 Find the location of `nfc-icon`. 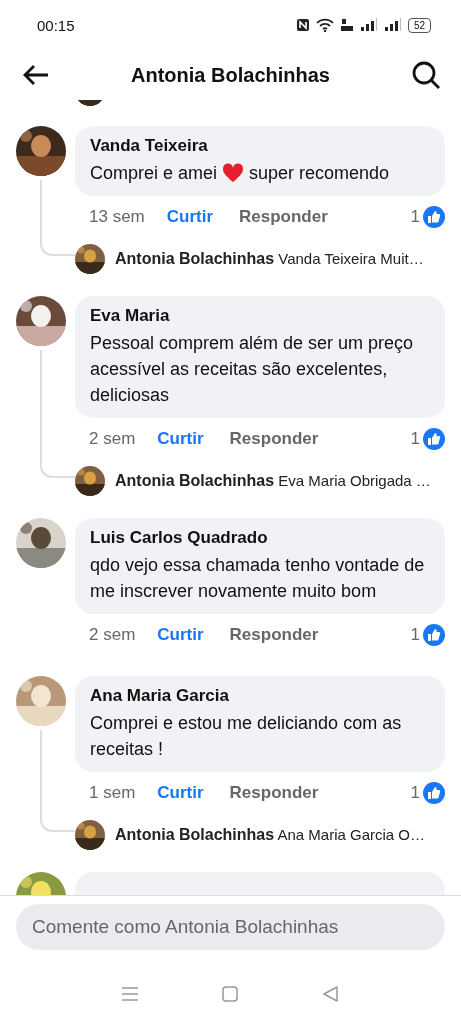

nfc-icon is located at coordinates (302, 25).